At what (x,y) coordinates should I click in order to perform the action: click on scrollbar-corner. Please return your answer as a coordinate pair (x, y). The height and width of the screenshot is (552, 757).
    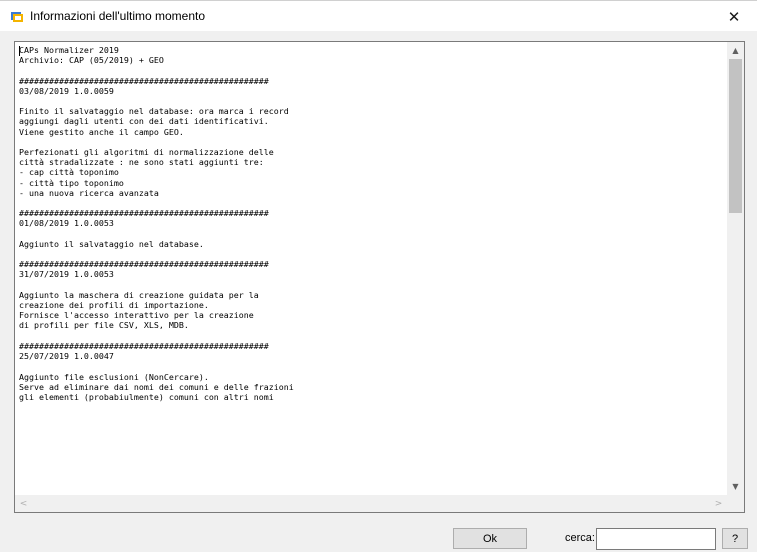
    Looking at the image, I should click on (735, 503).